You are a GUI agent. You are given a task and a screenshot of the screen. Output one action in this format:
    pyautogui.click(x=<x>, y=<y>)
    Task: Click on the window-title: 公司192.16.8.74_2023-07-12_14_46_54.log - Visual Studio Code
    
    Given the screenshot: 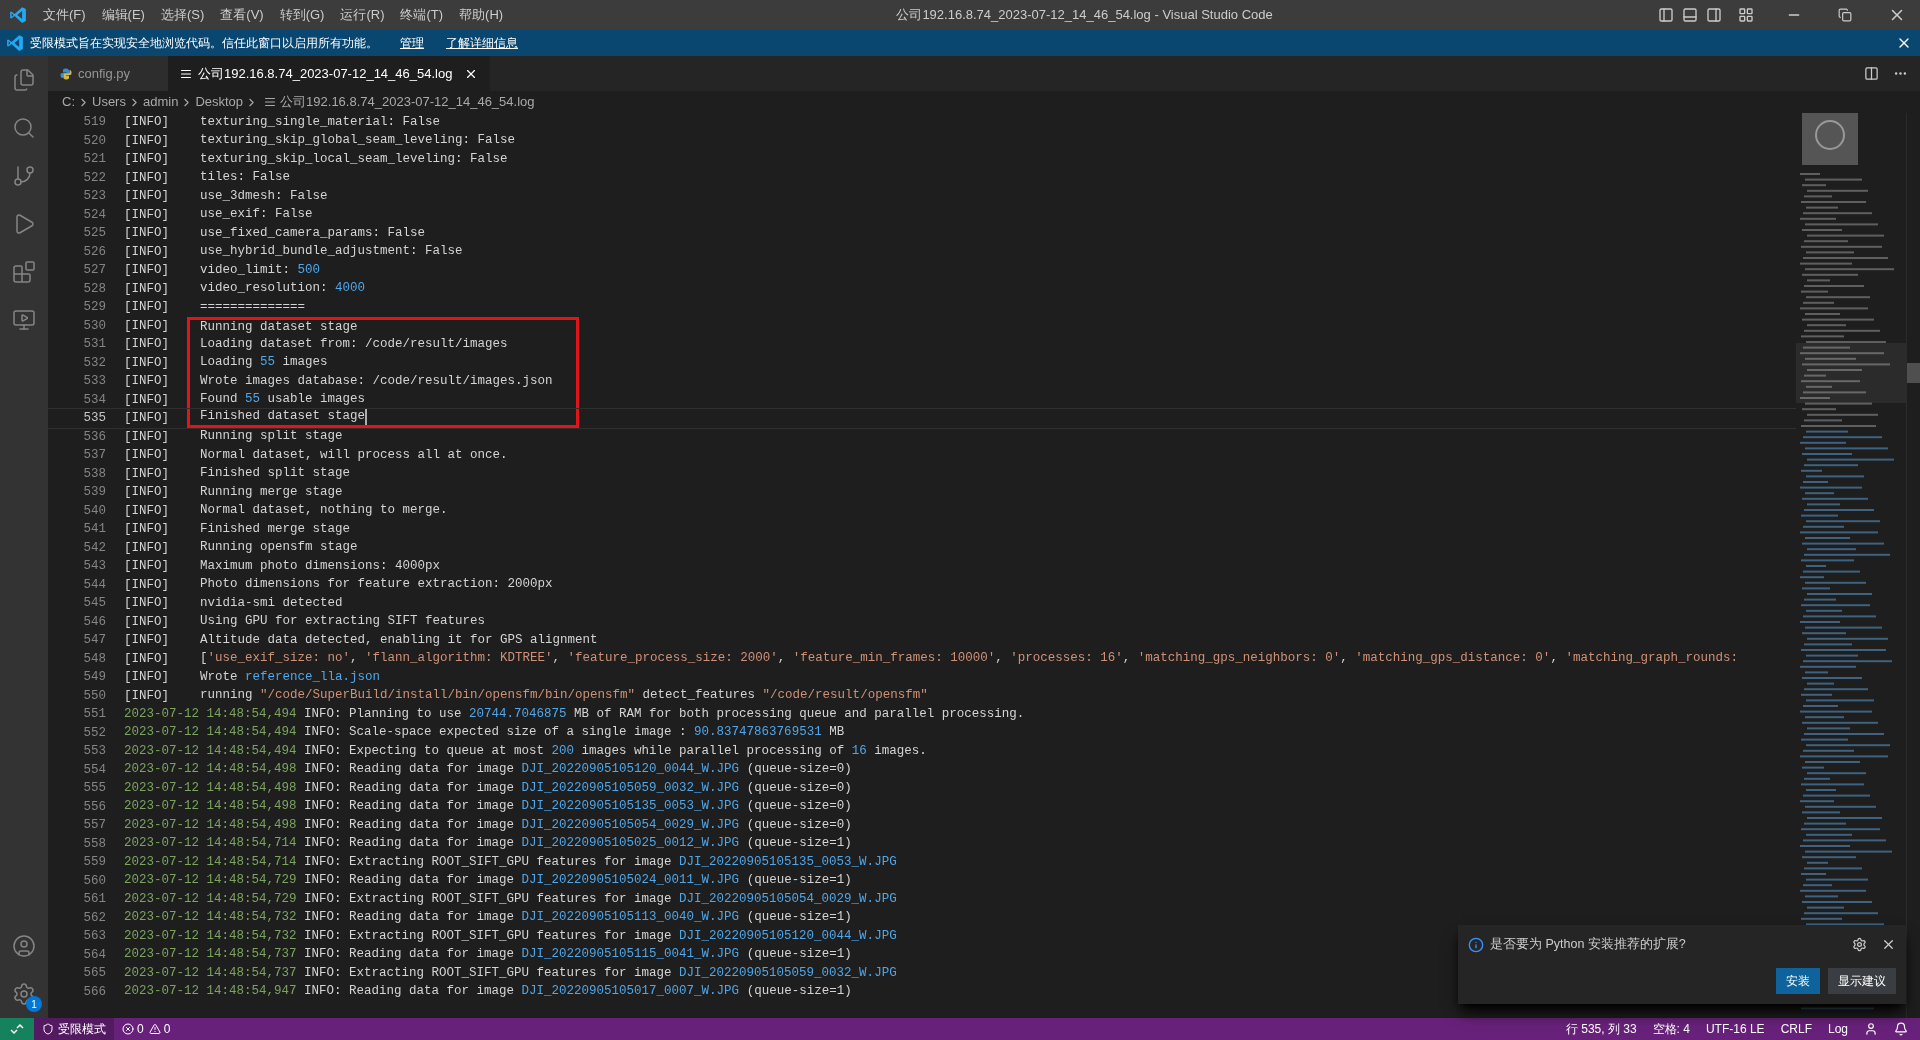 What is the action you would take?
    pyautogui.click(x=1084, y=15)
    